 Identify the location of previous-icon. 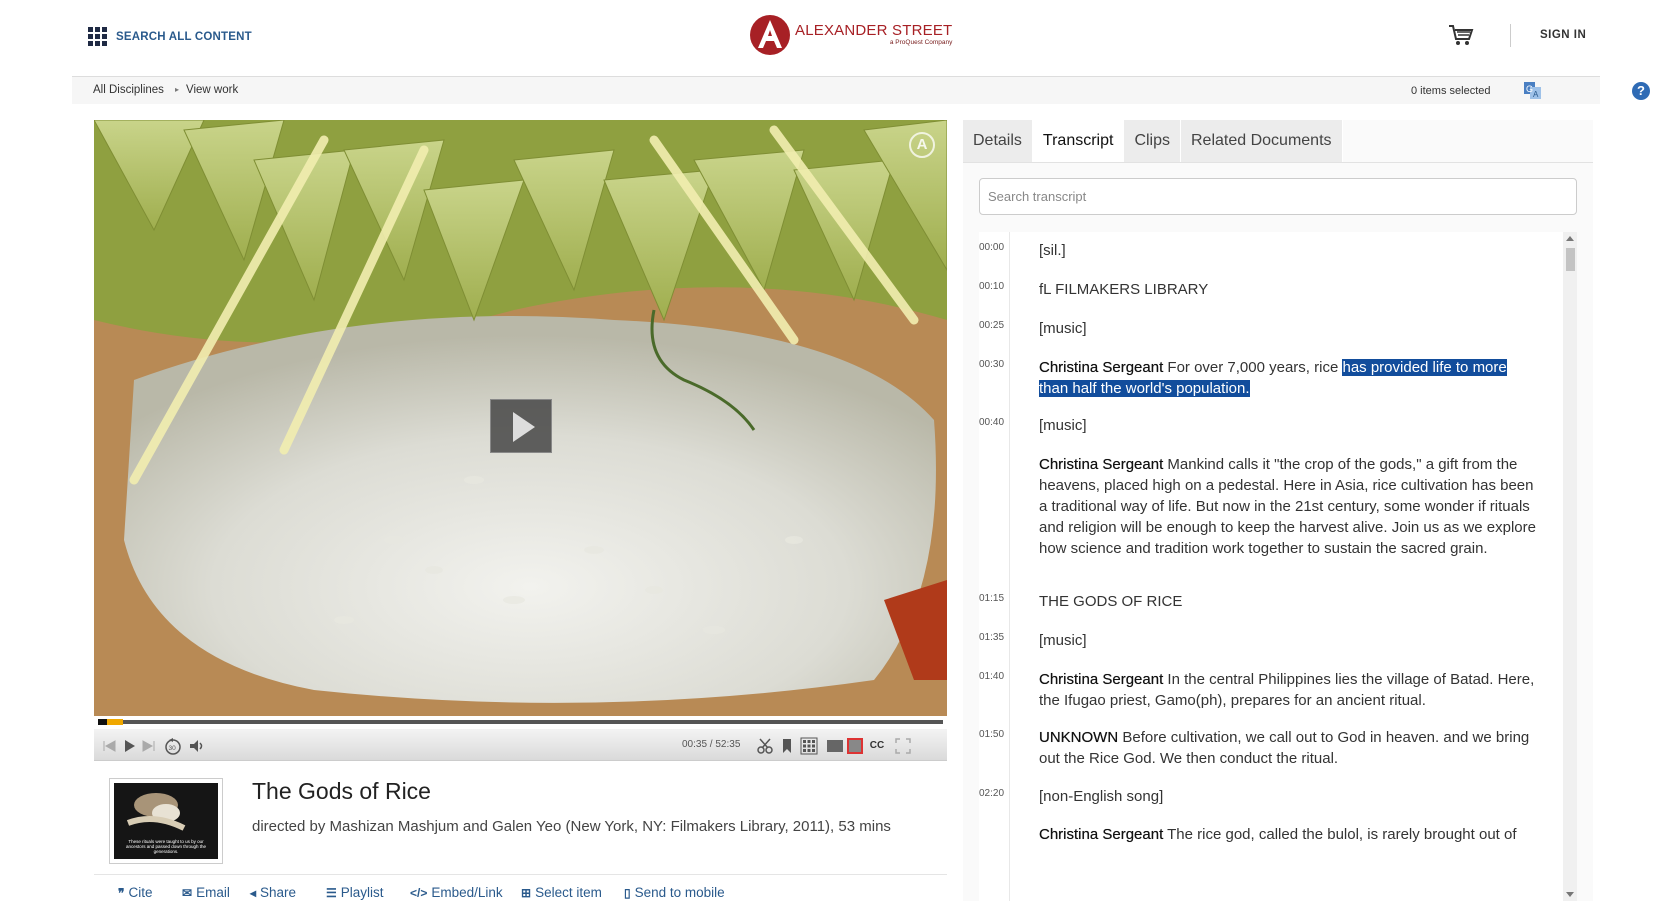
(109, 746).